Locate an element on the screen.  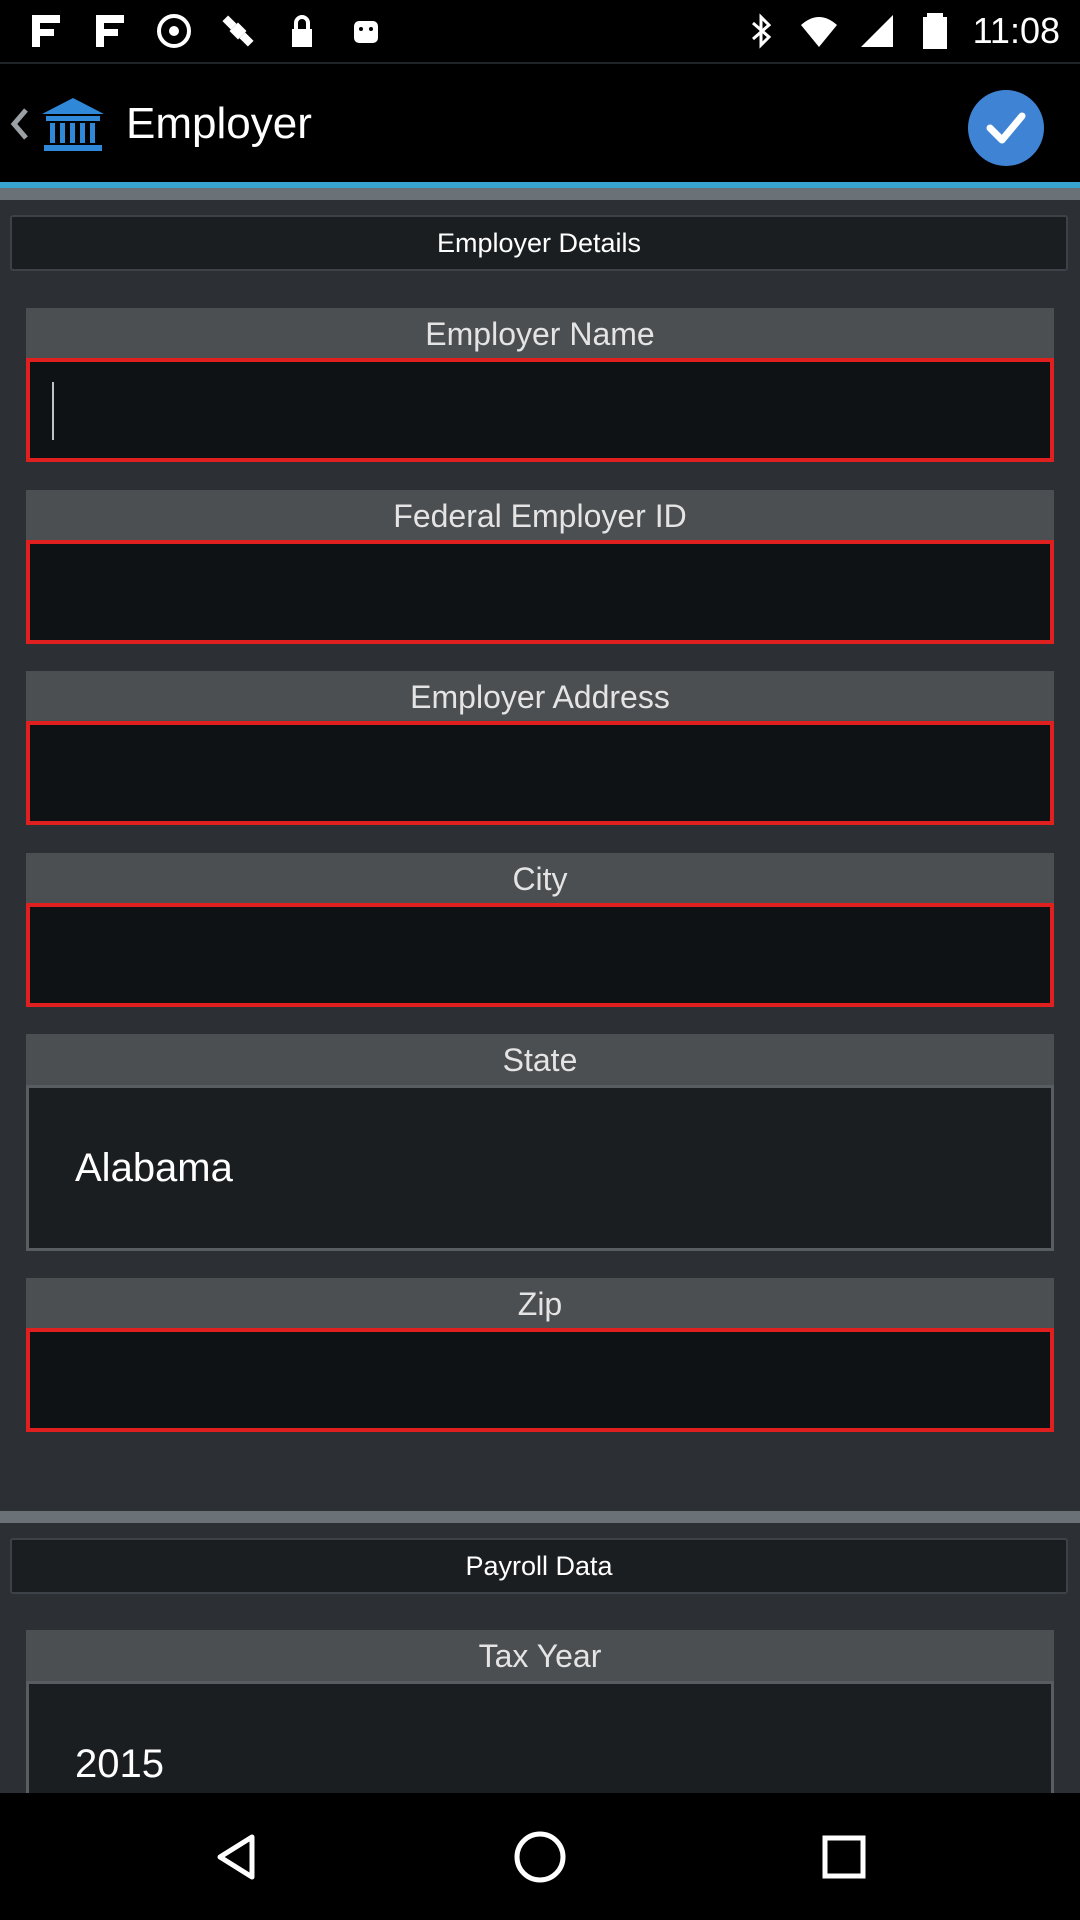
section-header-employer-details: Employer Details is located at coordinates (539, 243).